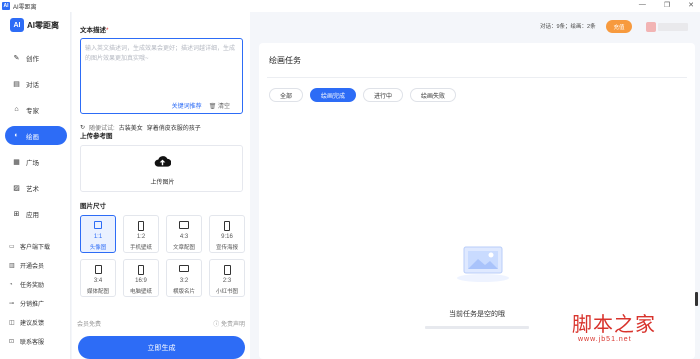 The width and height of the screenshot is (700, 359). What do you see at coordinates (141, 237) in the screenshot?
I see `size-ratio: 1:2` at bounding box center [141, 237].